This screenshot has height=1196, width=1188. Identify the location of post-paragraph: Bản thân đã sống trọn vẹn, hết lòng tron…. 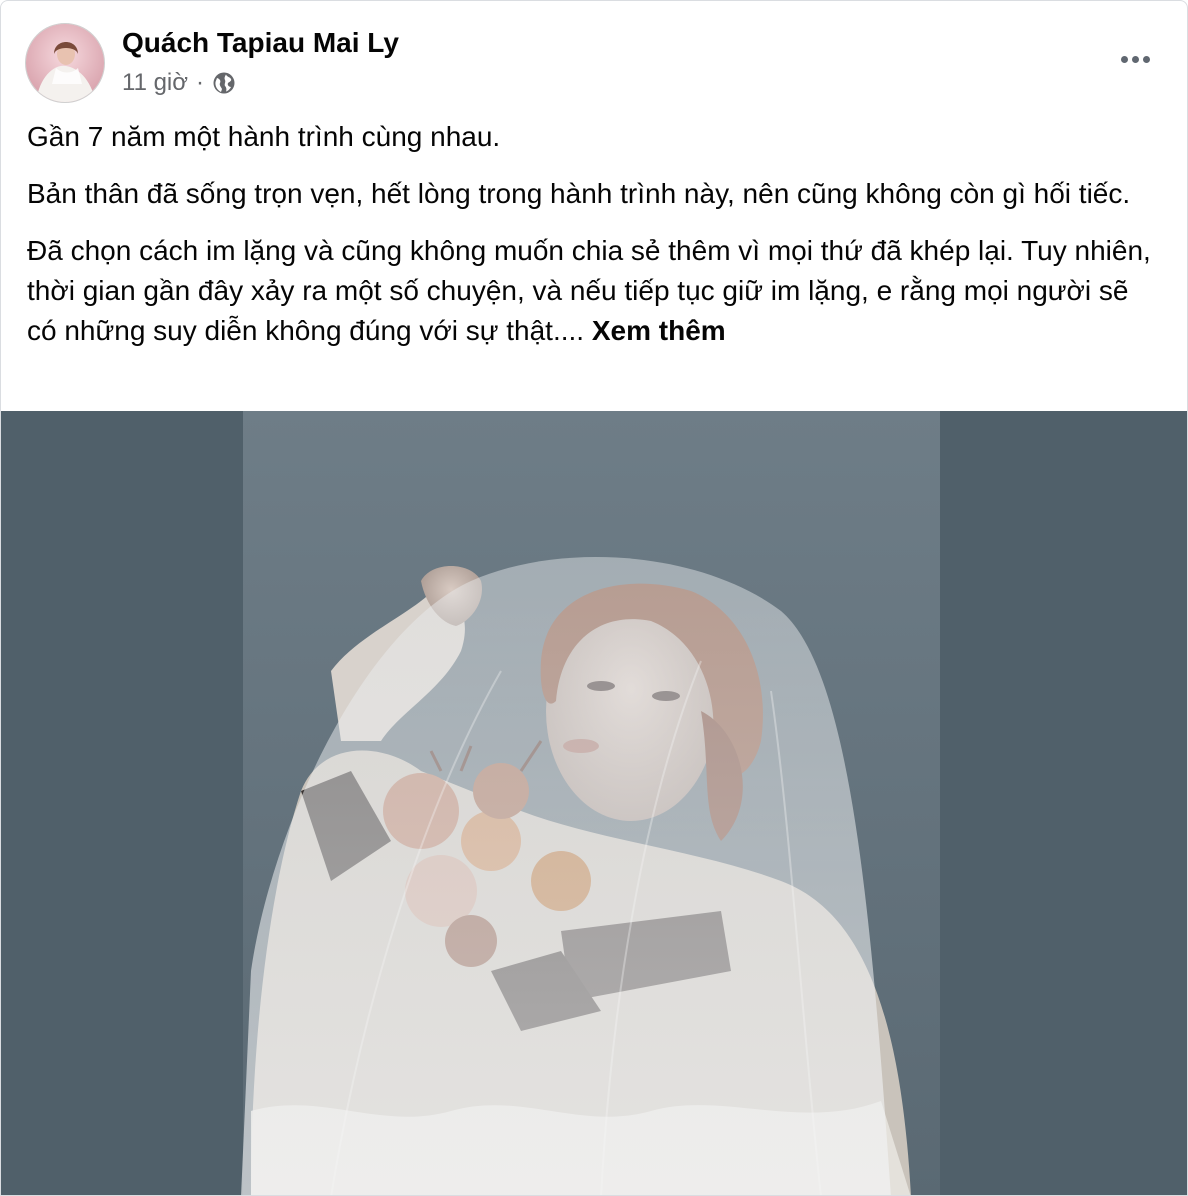
(579, 193).